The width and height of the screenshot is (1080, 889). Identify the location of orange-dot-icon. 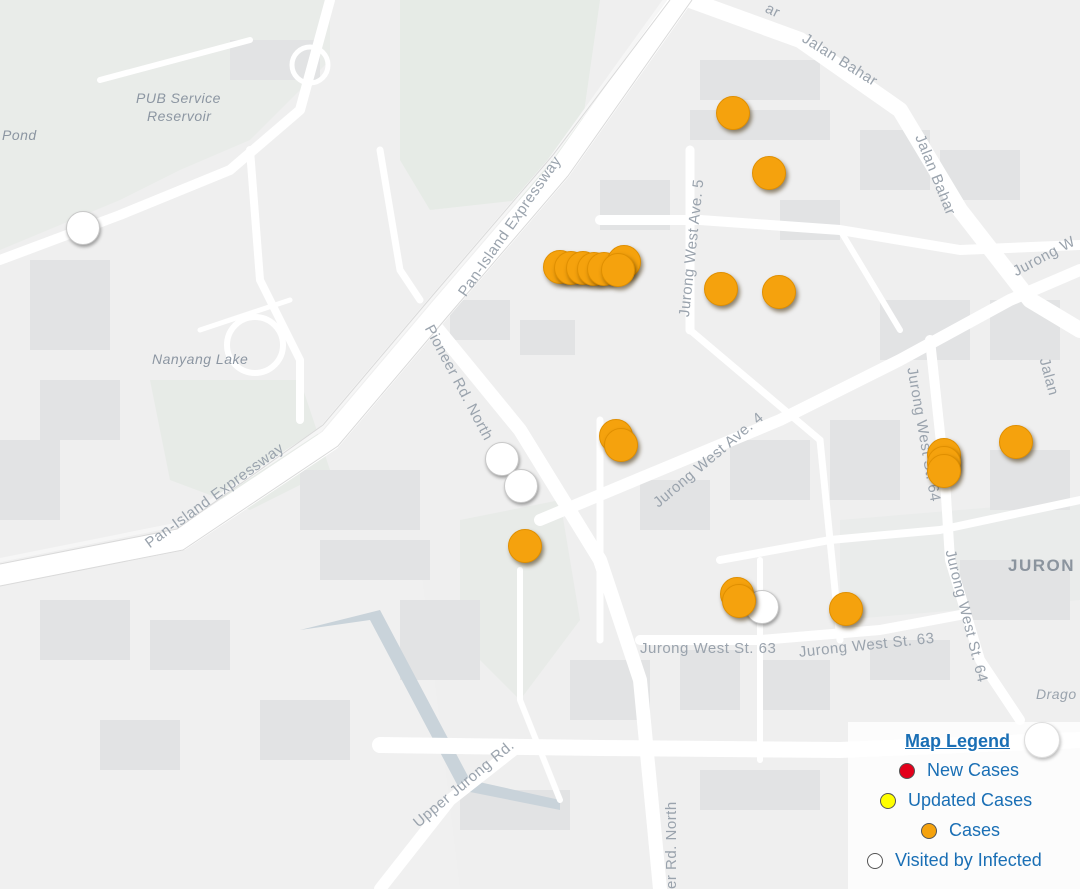
(929, 830).